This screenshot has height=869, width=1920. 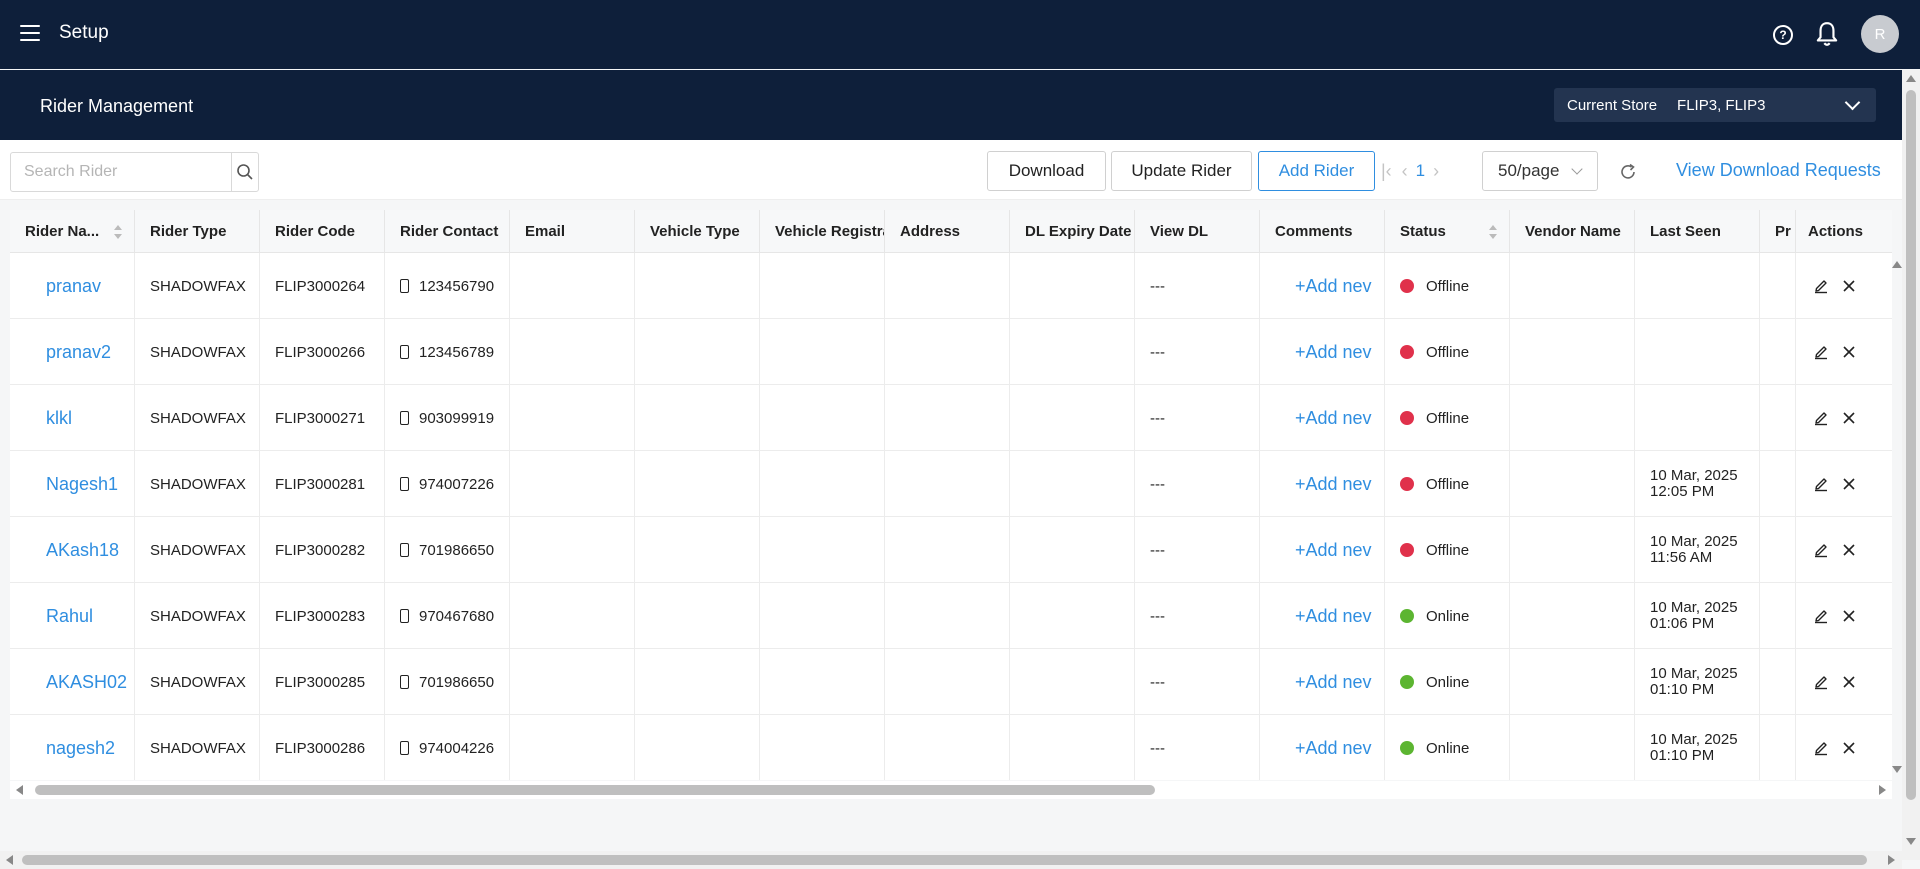 What do you see at coordinates (572, 352) in the screenshot?
I see `email-cell` at bounding box center [572, 352].